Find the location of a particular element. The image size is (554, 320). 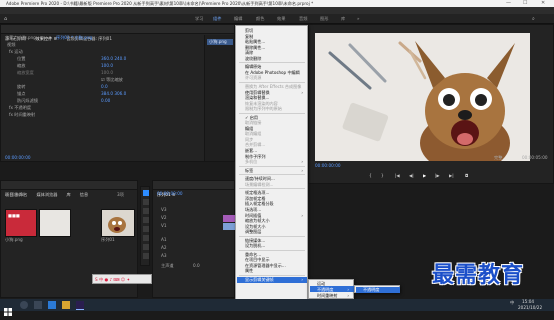

position-value: 360.0 240.0 is located at coordinates (113, 59).